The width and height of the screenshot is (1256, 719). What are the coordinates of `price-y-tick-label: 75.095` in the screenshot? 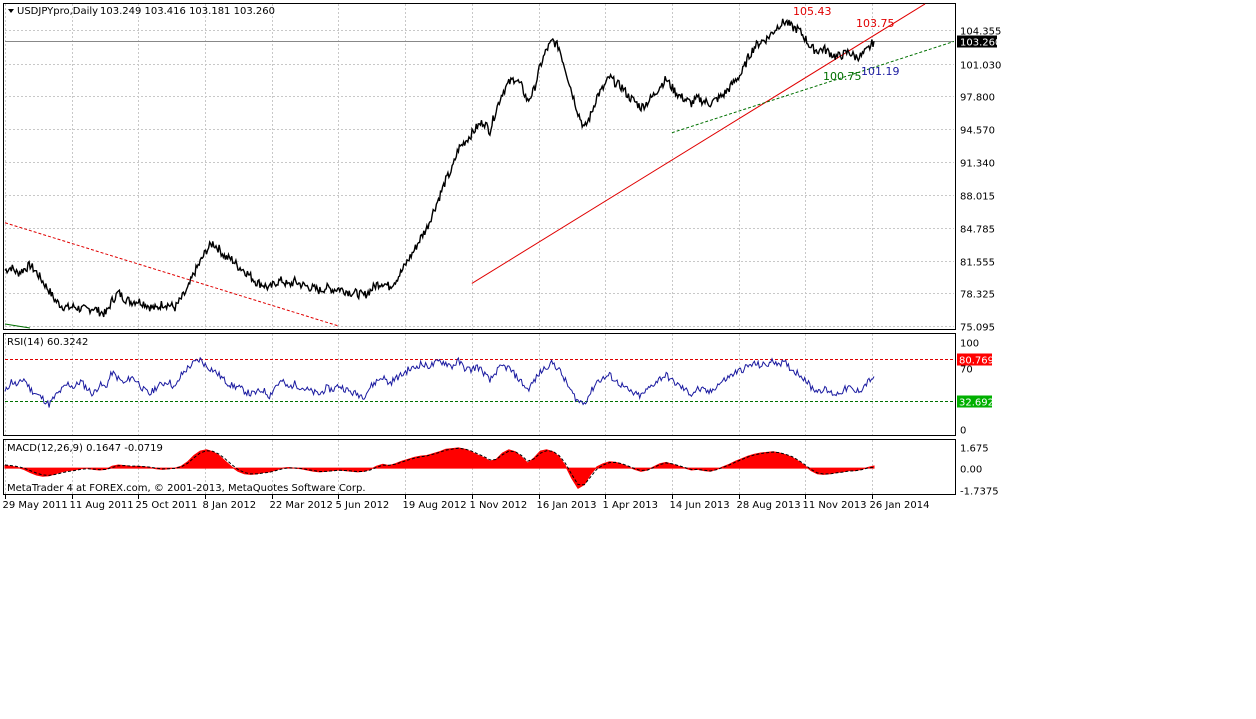 It's located at (977, 328).